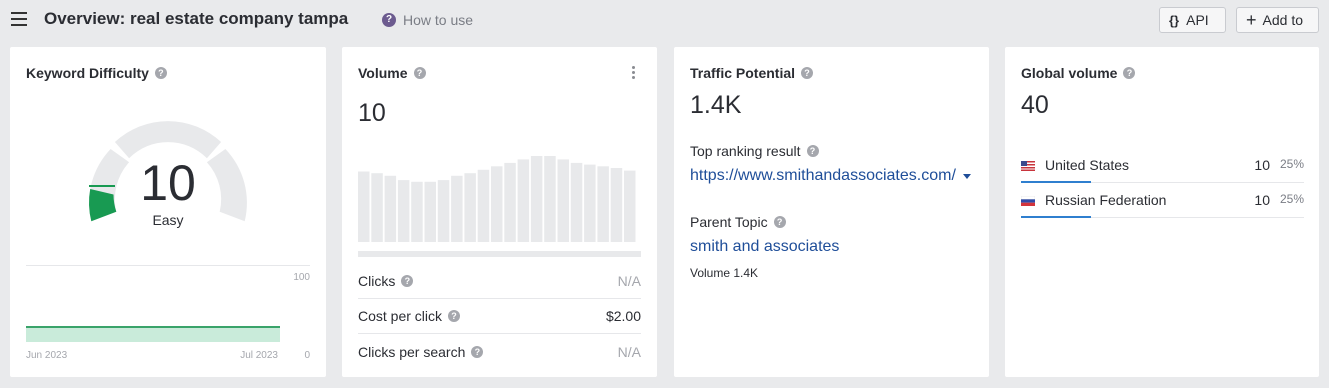 This screenshot has width=1329, height=388. I want to click on volume-value: 10, so click(372, 113).